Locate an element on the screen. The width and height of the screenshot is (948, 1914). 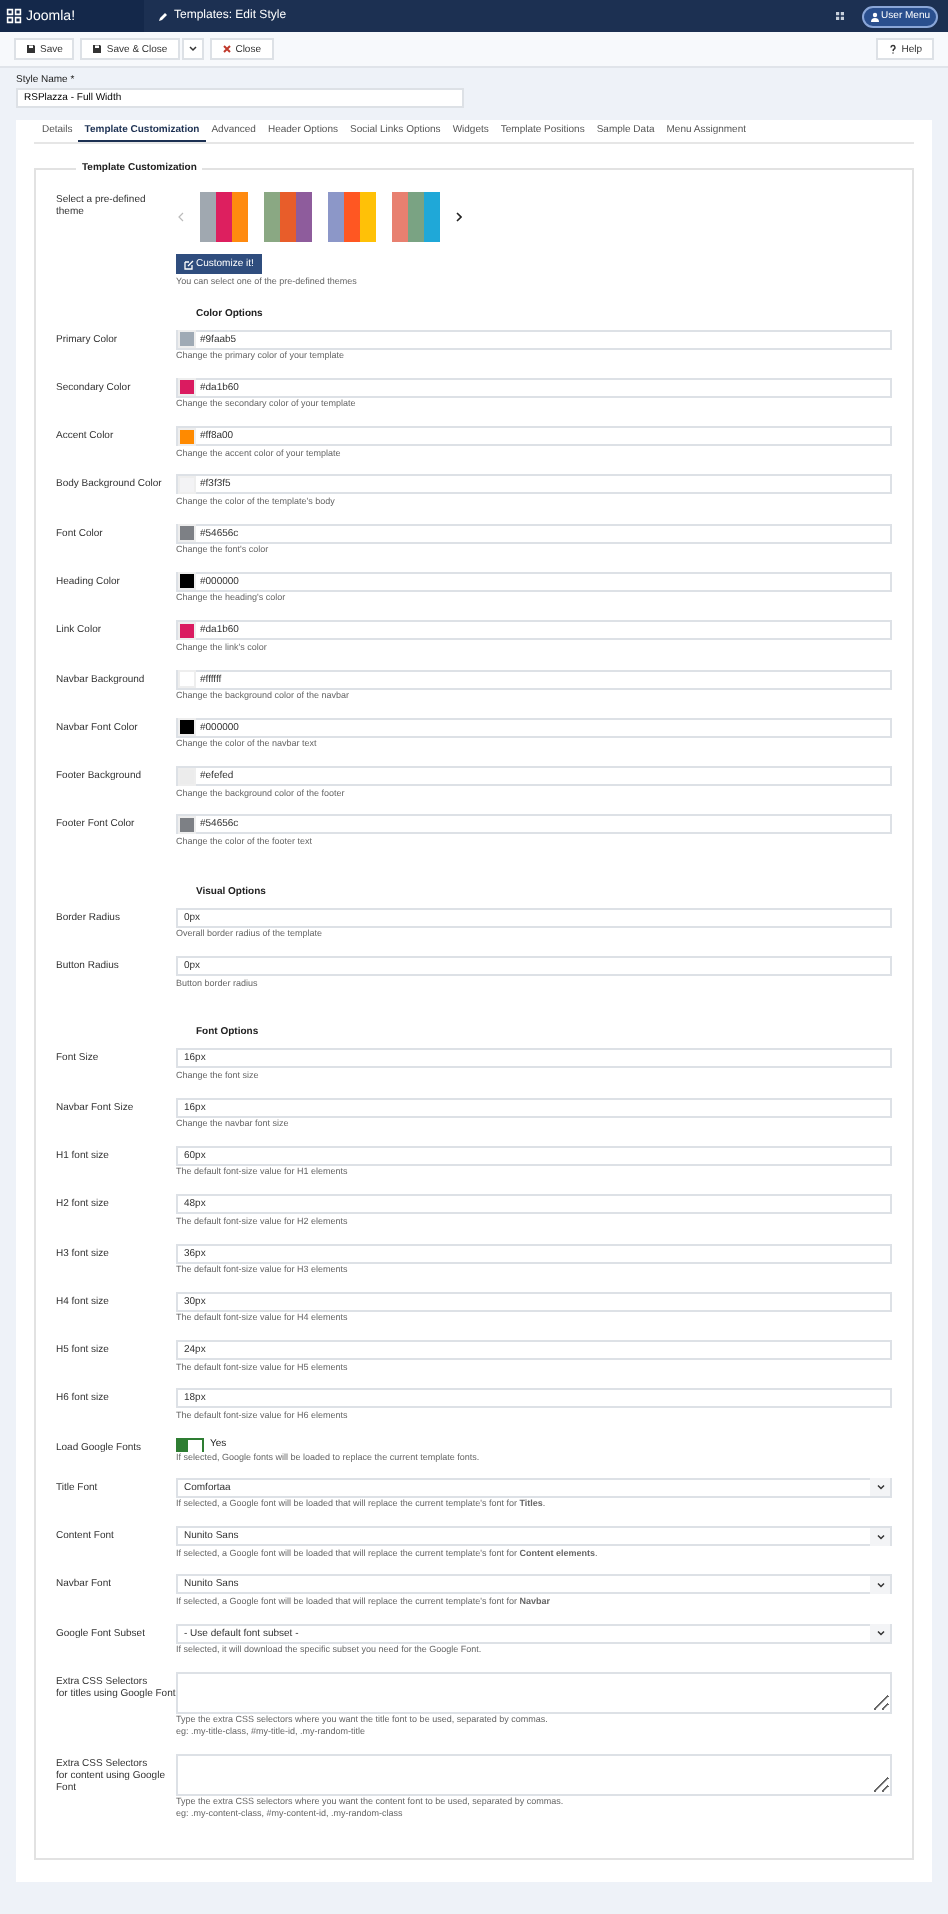
toggle-switch is located at coordinates (190, 1444).